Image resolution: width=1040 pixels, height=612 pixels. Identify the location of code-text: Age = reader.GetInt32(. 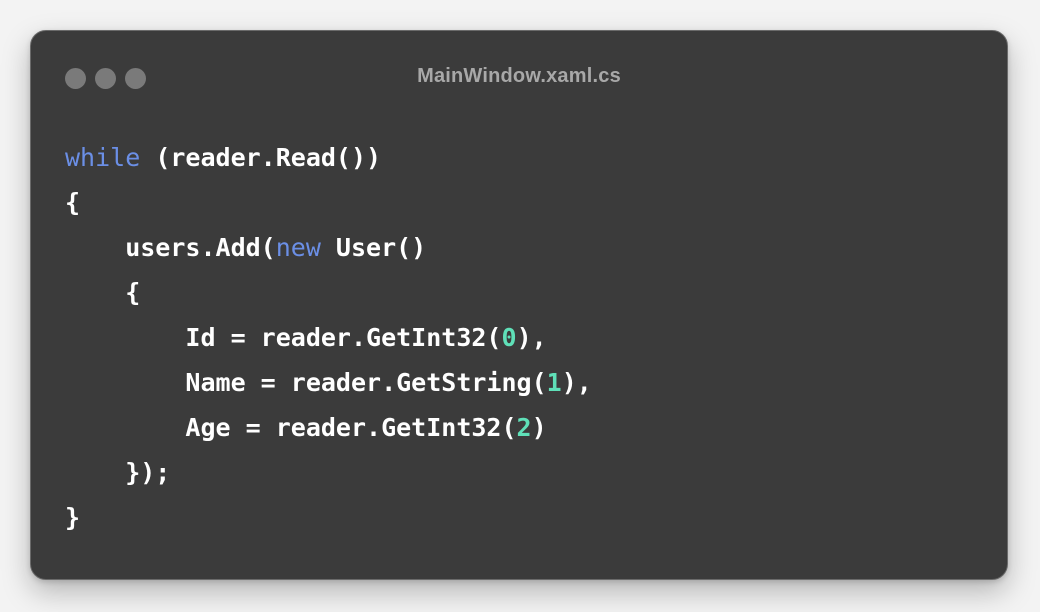
(291, 427).